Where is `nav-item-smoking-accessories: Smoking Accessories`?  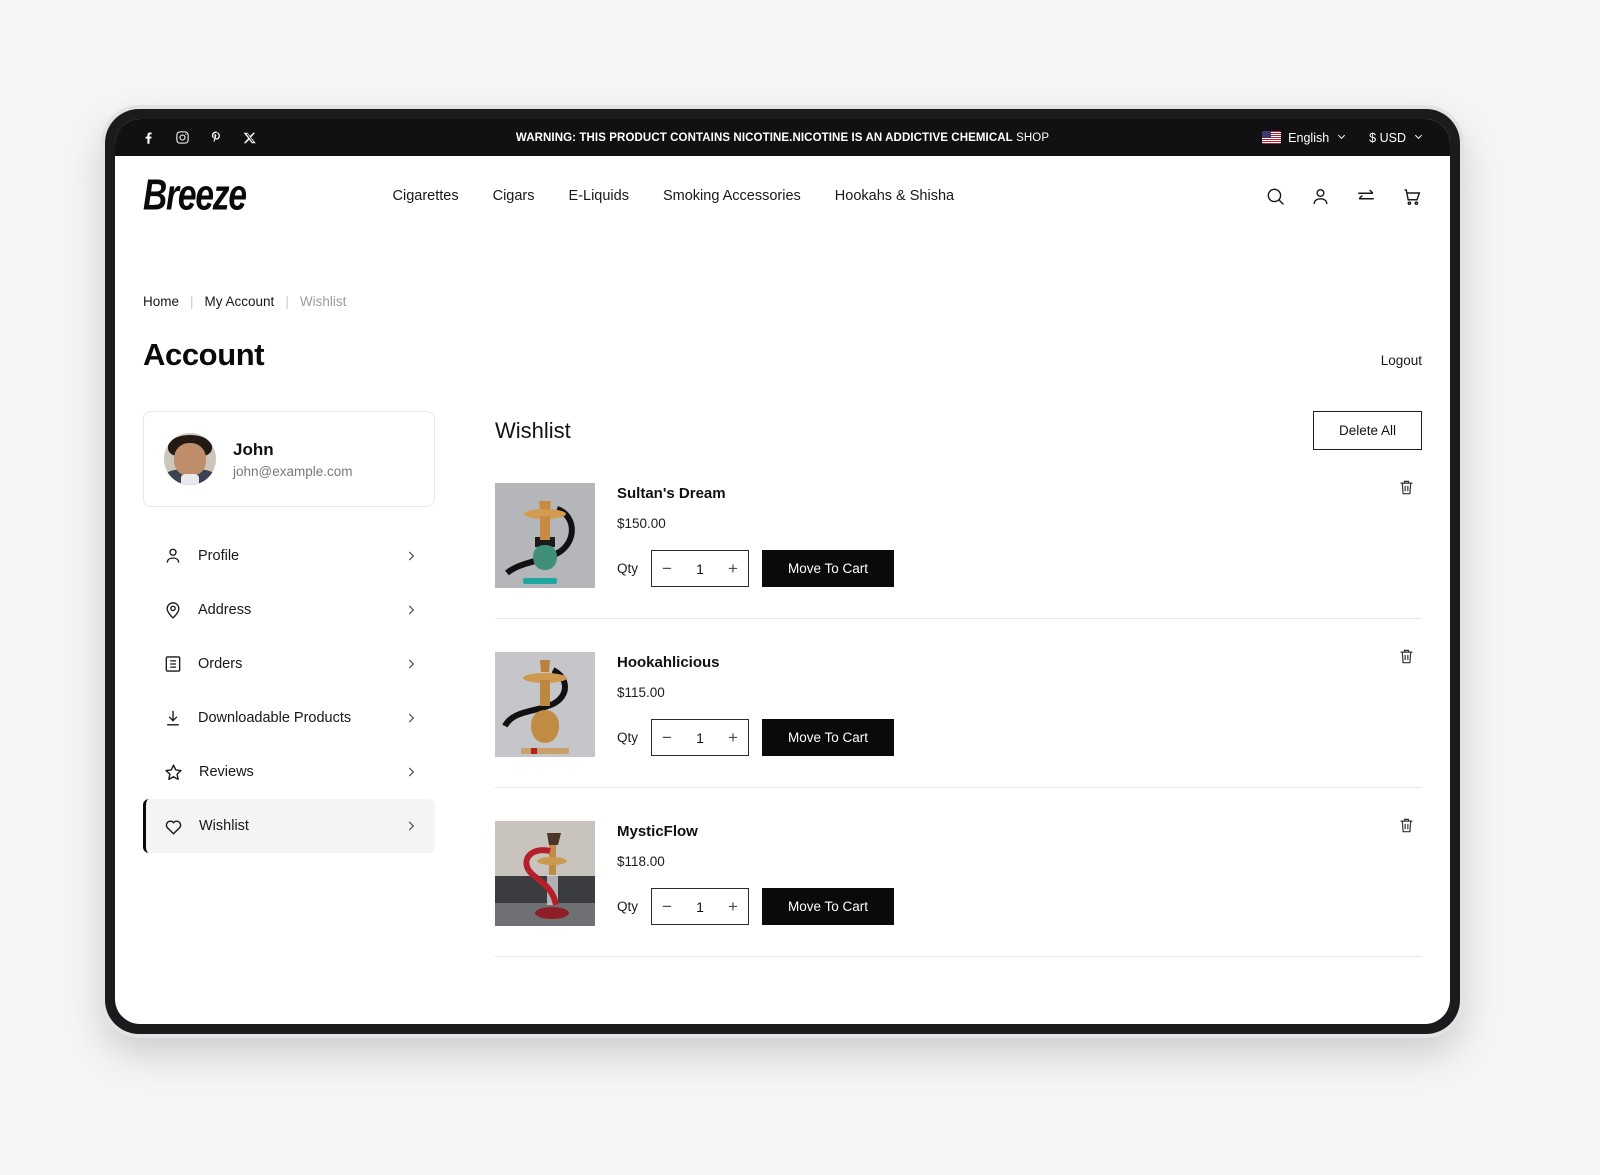
nav-item-smoking-accessories: Smoking Accessories is located at coordinates (732, 196).